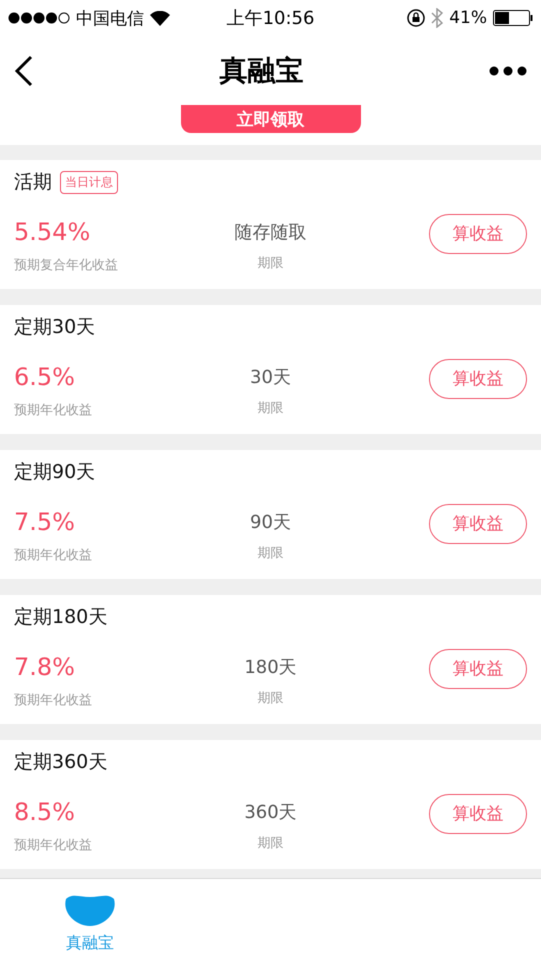 The image size is (541, 960). Describe the element at coordinates (53, 232) in the screenshot. I see `rate-value: 5.54%` at that location.